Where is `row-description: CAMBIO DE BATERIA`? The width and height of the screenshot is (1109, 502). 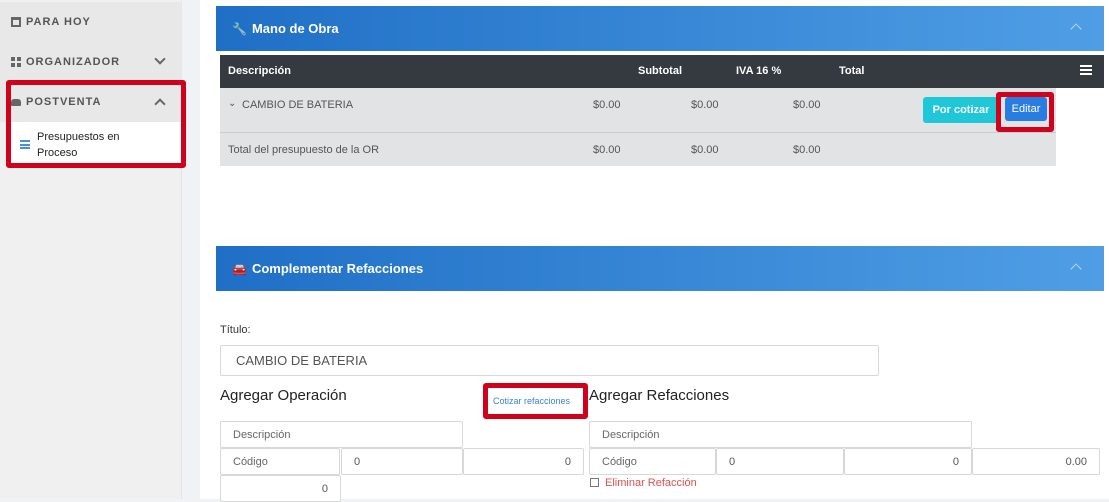
row-description: CAMBIO DE BATERIA is located at coordinates (298, 105).